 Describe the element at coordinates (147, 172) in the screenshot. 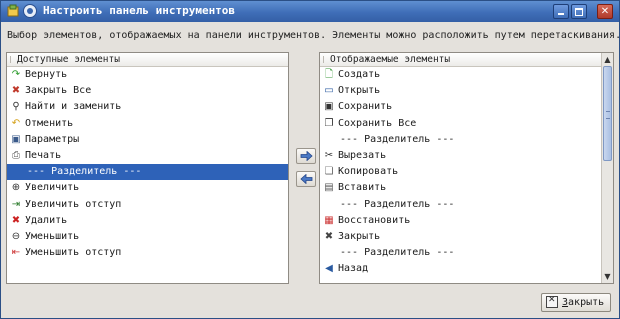

I see `available-item-separator-row: --- Разделитель ---` at that location.